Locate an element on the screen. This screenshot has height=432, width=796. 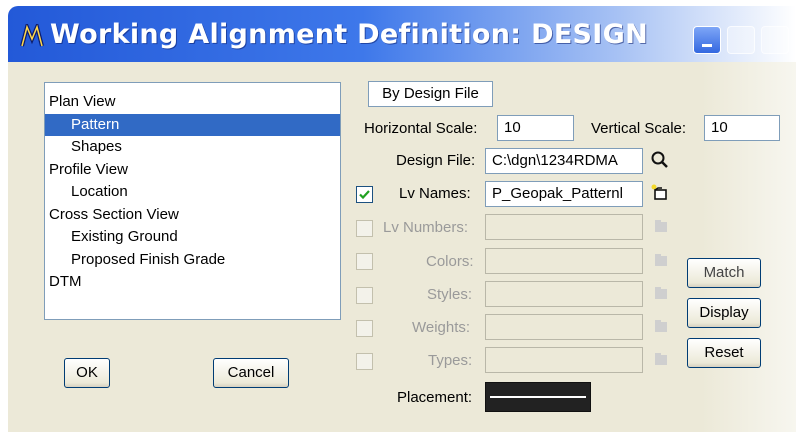
checkmark-icon is located at coordinates (364, 195).